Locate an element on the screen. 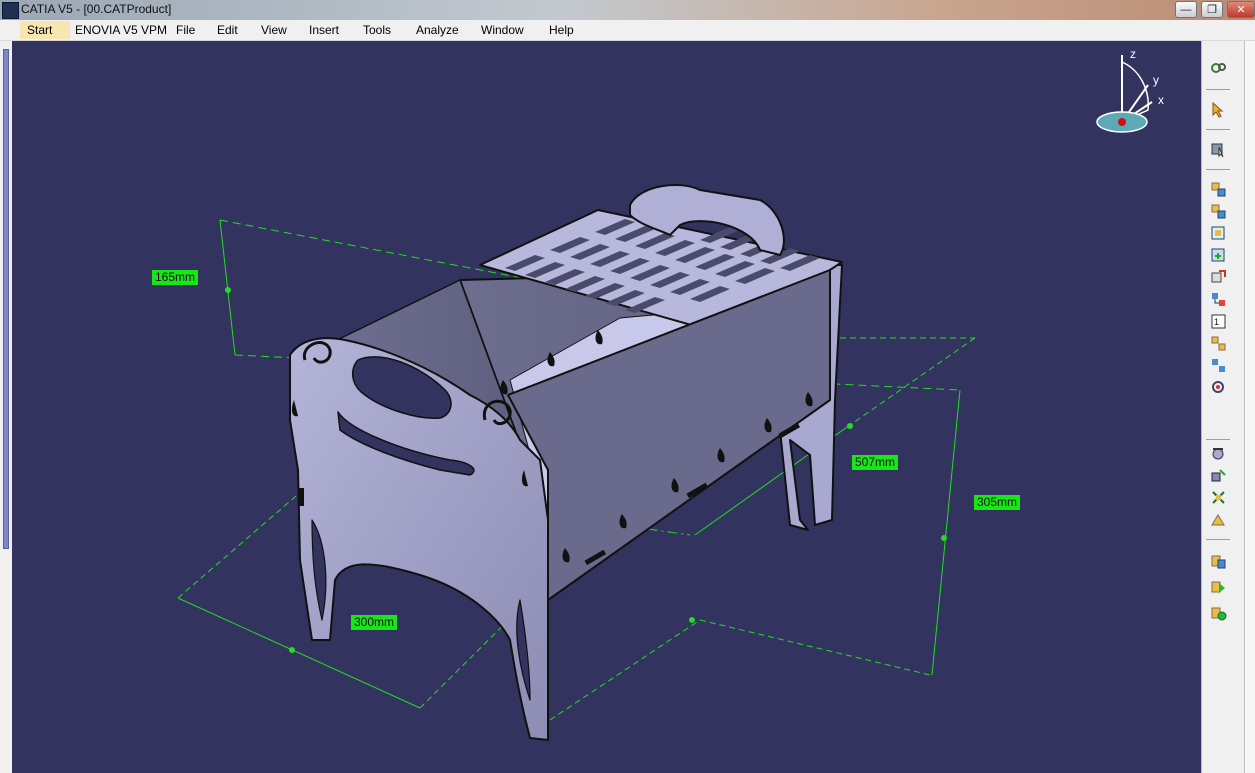 The width and height of the screenshot is (1255, 773). vertical-scrollbar is located at coordinates (6, 299).